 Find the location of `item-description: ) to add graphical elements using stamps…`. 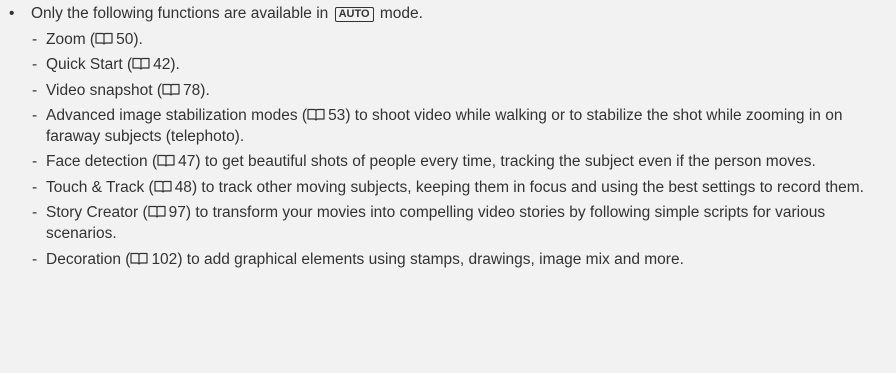

item-description: ) to add graphical elements using stamps… is located at coordinates (430, 259).